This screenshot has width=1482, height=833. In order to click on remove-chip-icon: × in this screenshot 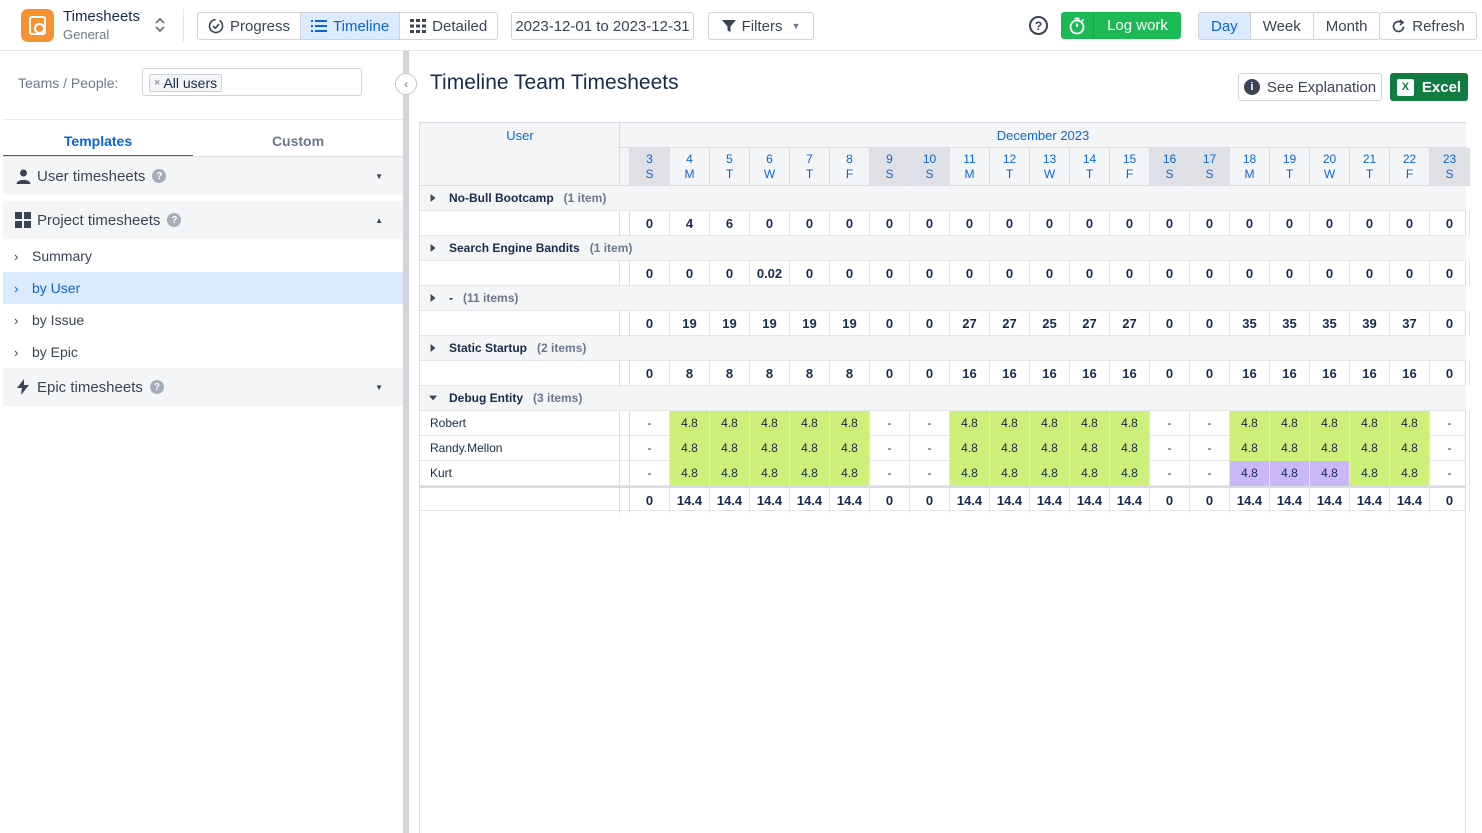, I will do `click(157, 83)`.